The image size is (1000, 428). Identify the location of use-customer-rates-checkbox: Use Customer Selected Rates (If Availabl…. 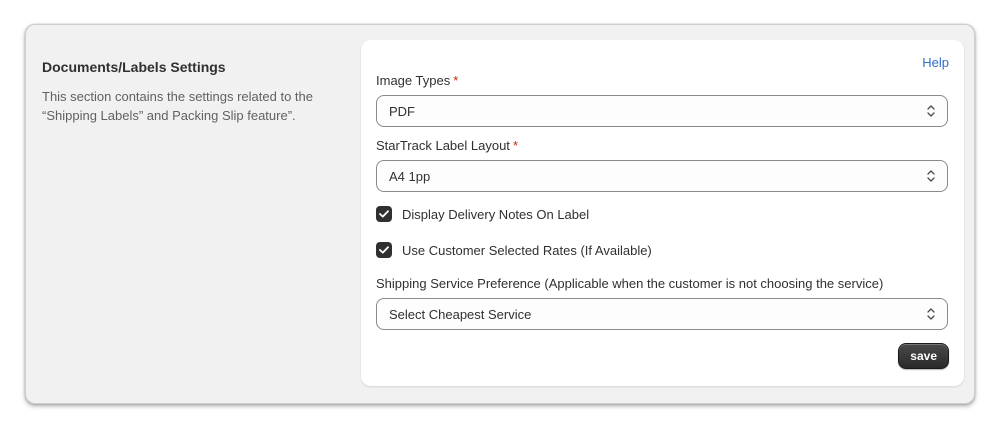
(514, 250).